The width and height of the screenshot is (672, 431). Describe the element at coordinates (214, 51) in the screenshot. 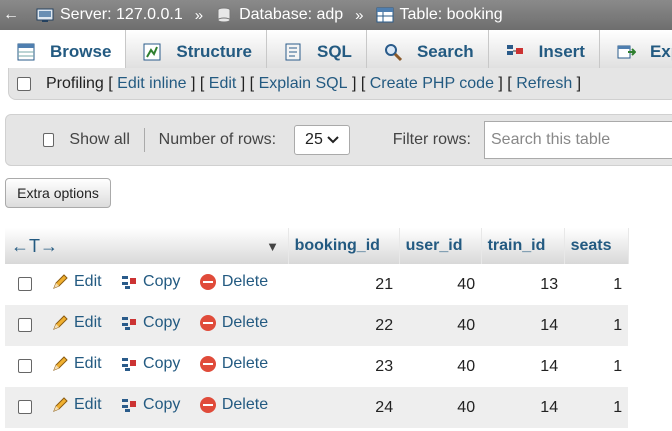

I see `tab-label: Structure` at that location.